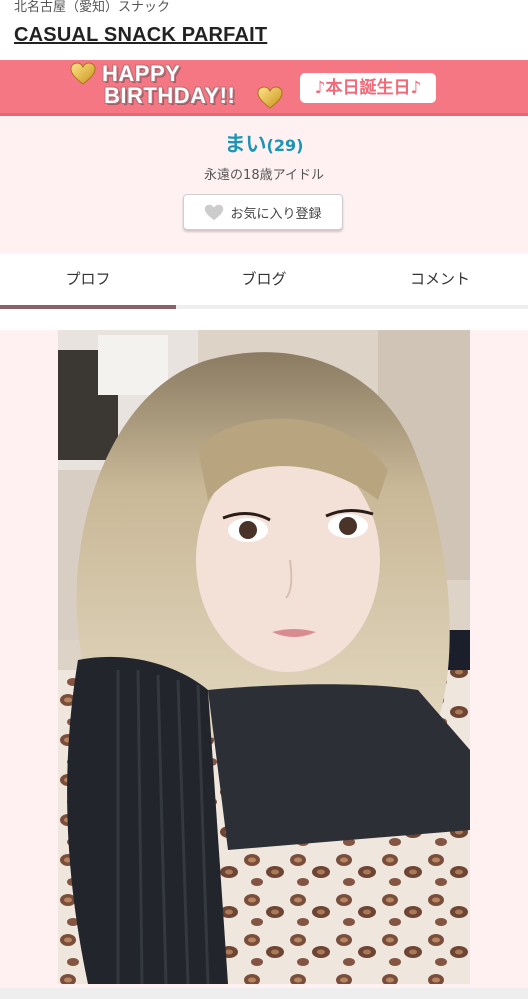 This screenshot has width=528, height=999. What do you see at coordinates (264, 175) in the screenshot?
I see `catchphrase: 永遠の18歳アイドル` at bounding box center [264, 175].